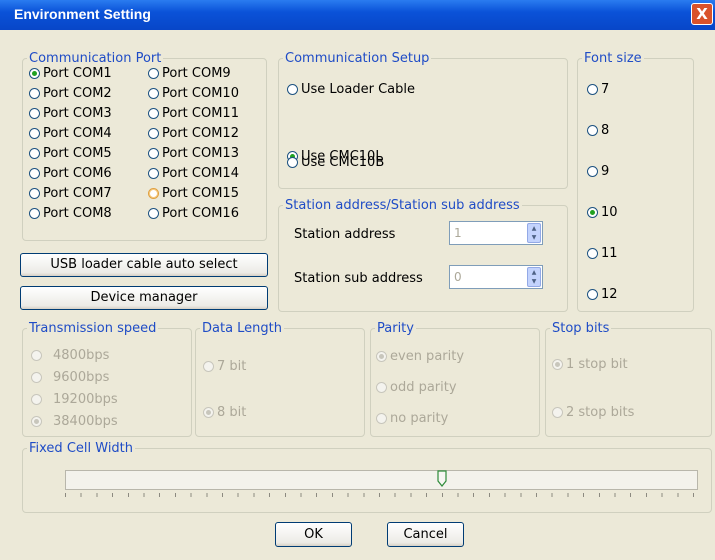 The height and width of the screenshot is (560, 715). What do you see at coordinates (313, 534) in the screenshot?
I see `ok-button: OK` at bounding box center [313, 534].